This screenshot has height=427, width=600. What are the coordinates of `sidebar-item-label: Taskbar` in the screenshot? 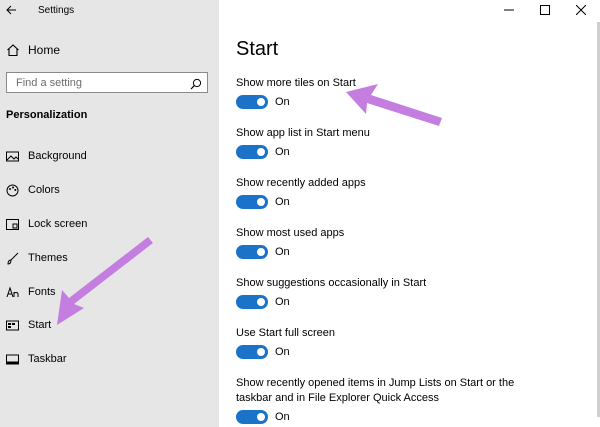 It's located at (47, 359).